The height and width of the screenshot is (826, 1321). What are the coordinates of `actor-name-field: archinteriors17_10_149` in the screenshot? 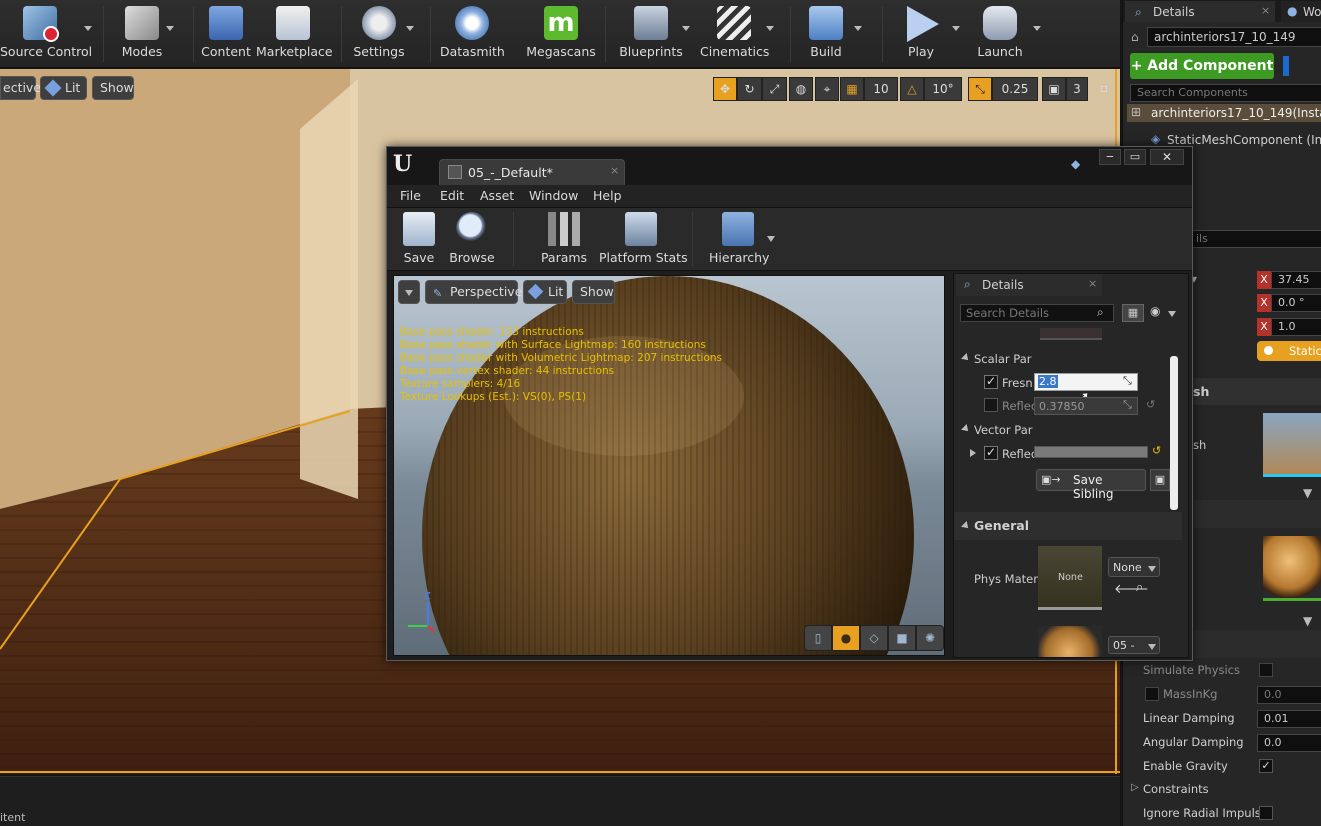 It's located at (1234, 37).